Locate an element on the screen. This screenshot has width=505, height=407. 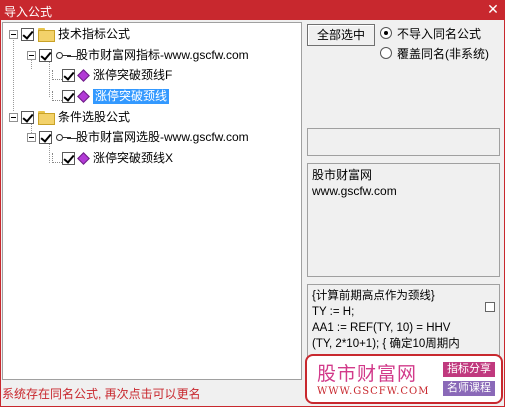
author-info-box: 股市财富网 www.gscfw.com is located at coordinates (403, 220).